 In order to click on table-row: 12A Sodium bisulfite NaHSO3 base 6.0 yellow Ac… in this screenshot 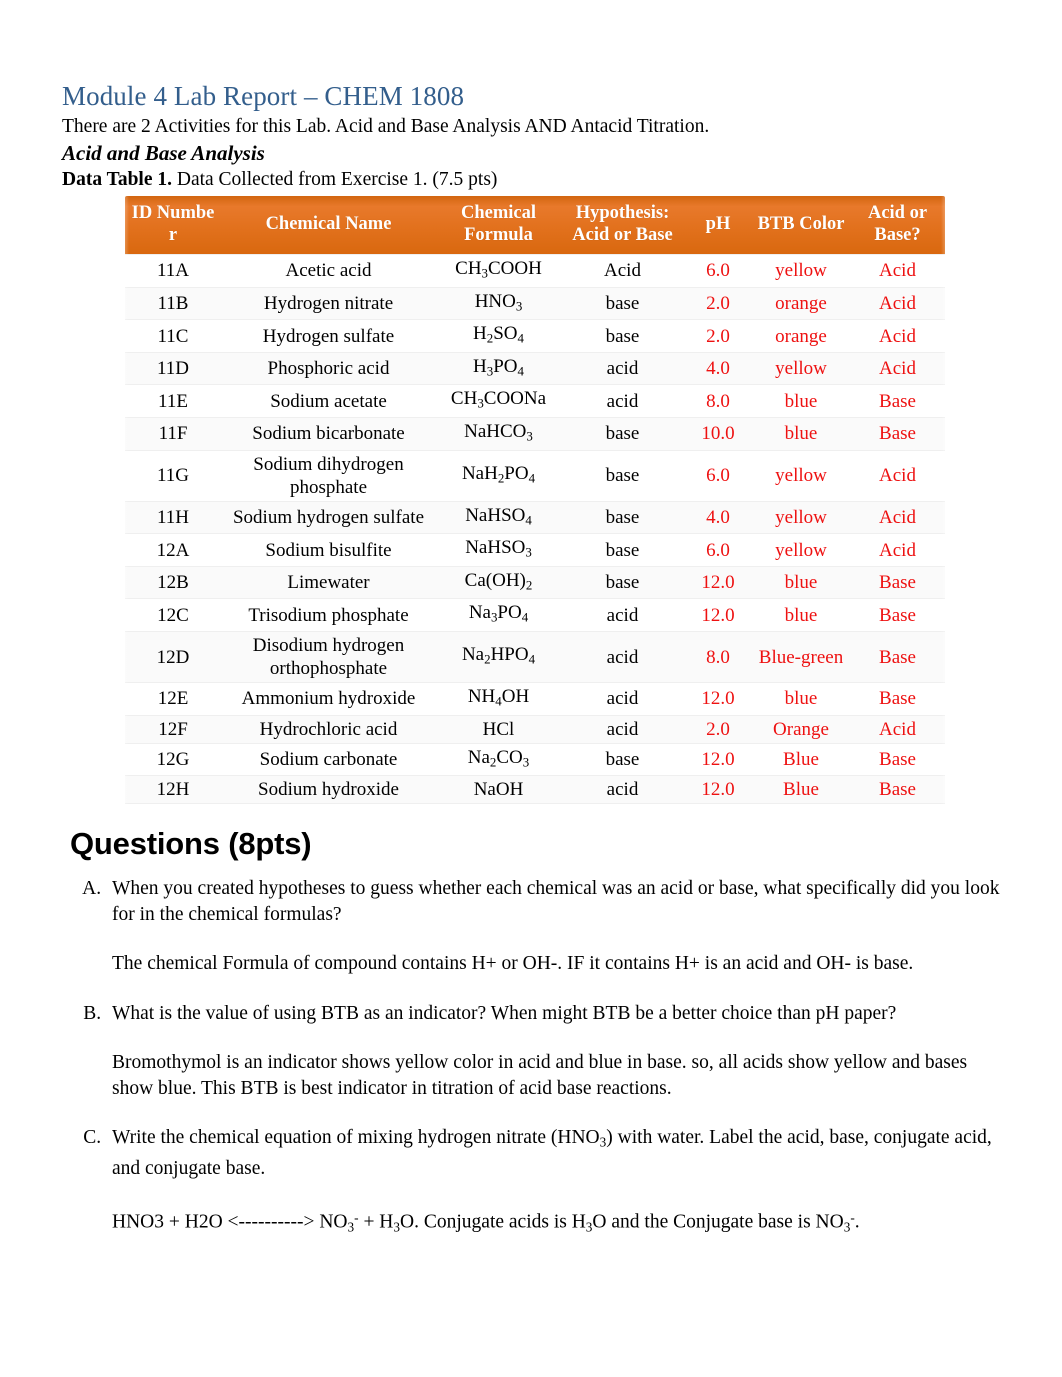, I will do `click(535, 550)`.